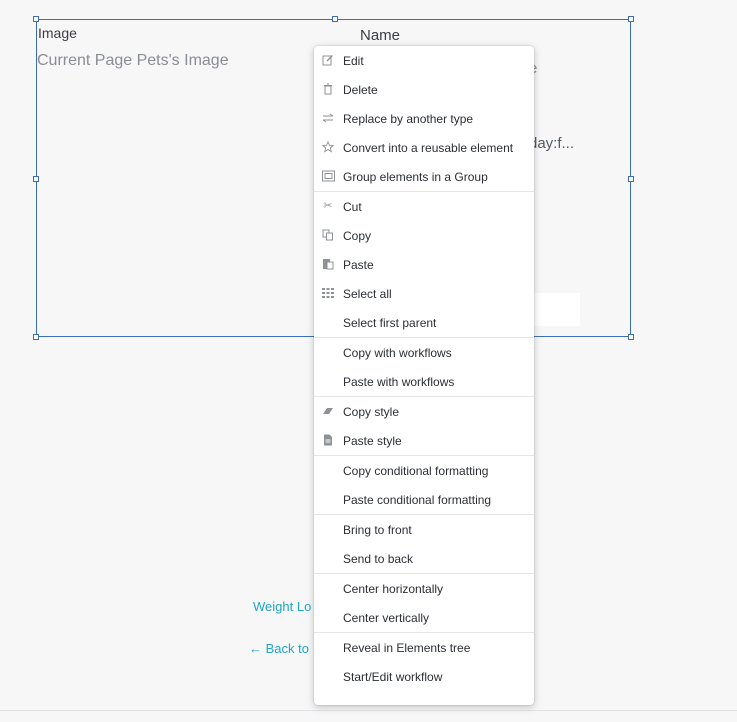 This screenshot has width=737, height=722. Describe the element at coordinates (360, 90) in the screenshot. I see `menu-item-label: Delete` at that location.